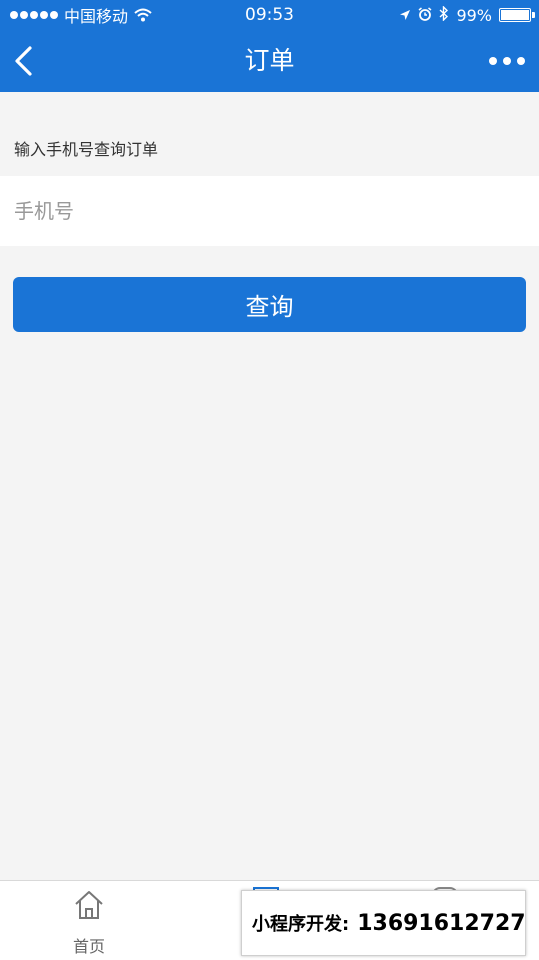  Describe the element at coordinates (507, 61) in the screenshot. I see `more-button` at that location.